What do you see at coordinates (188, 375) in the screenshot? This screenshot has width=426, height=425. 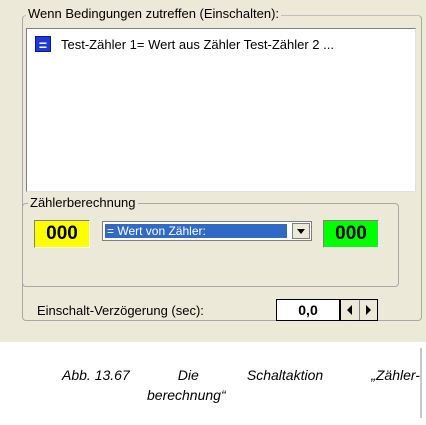 I see `caption-word: Die` at bounding box center [188, 375].